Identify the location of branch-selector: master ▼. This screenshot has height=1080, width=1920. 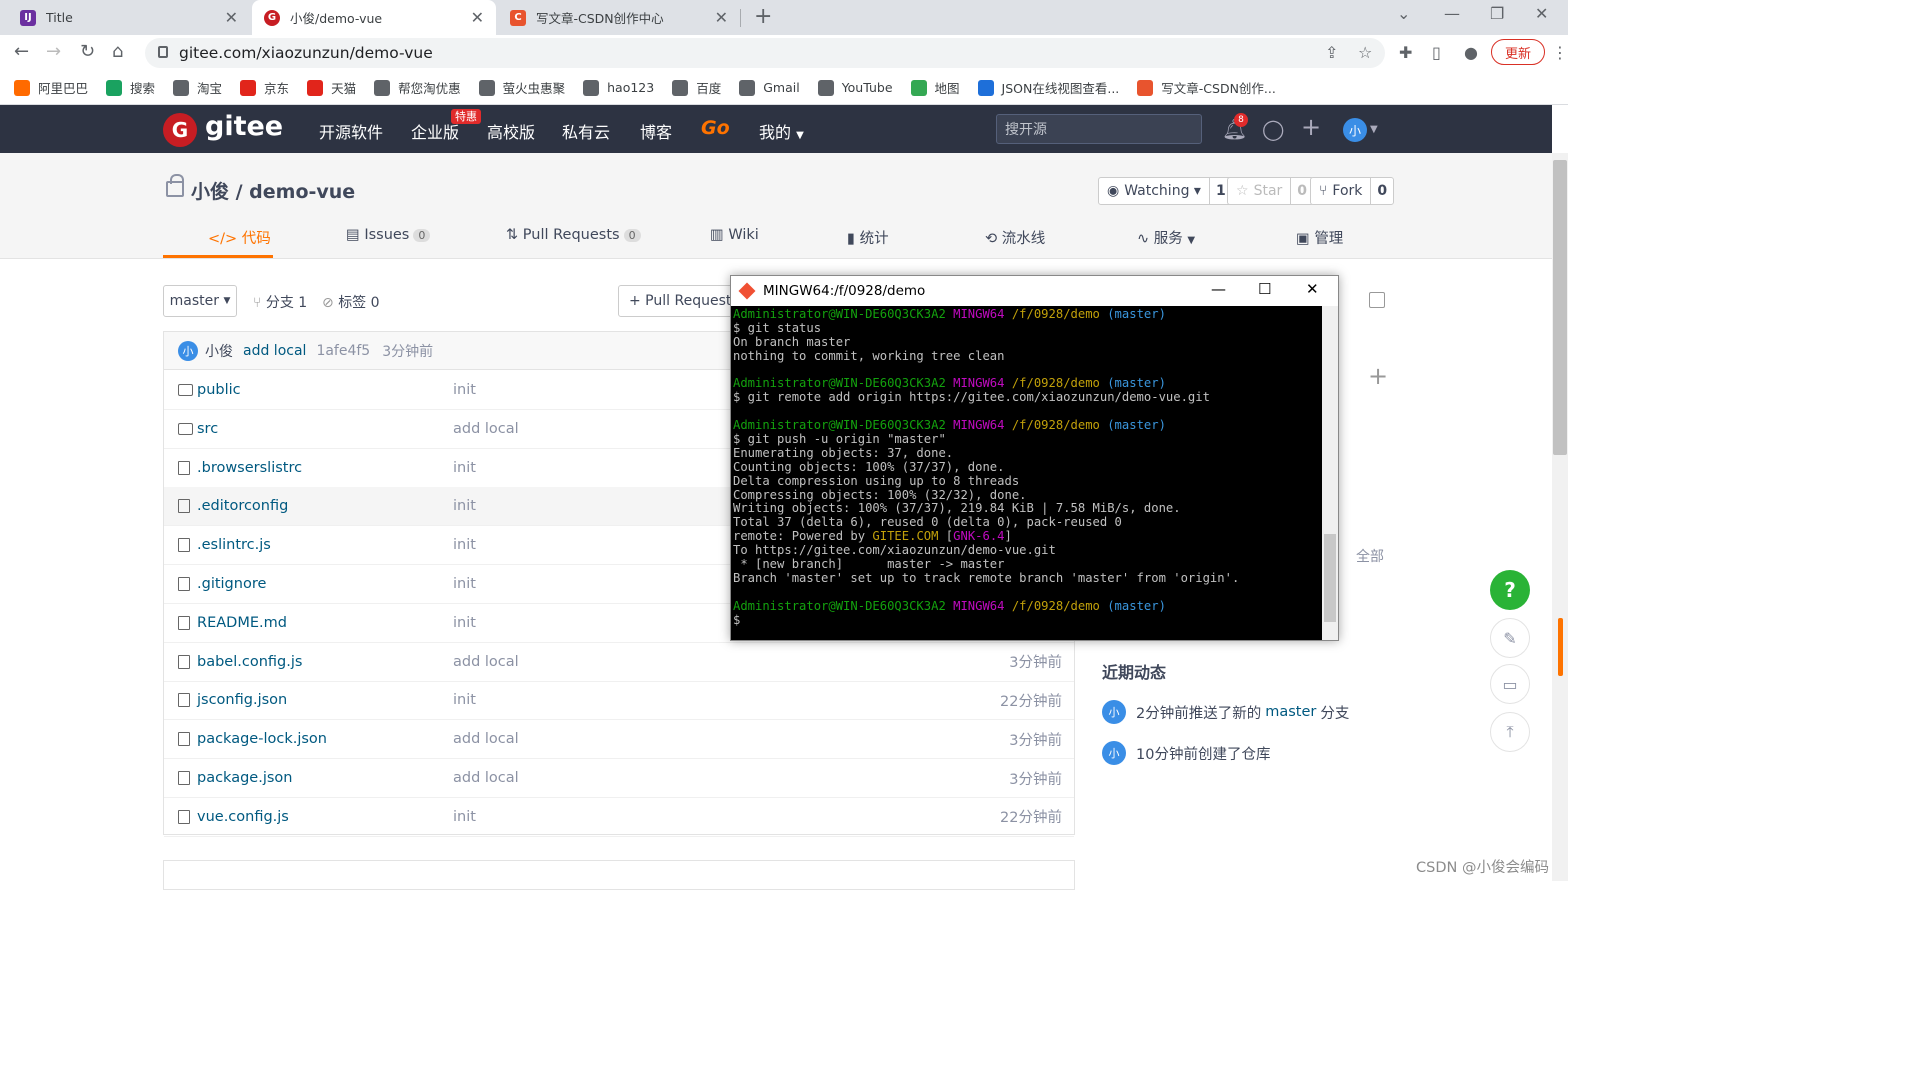
(200, 301).